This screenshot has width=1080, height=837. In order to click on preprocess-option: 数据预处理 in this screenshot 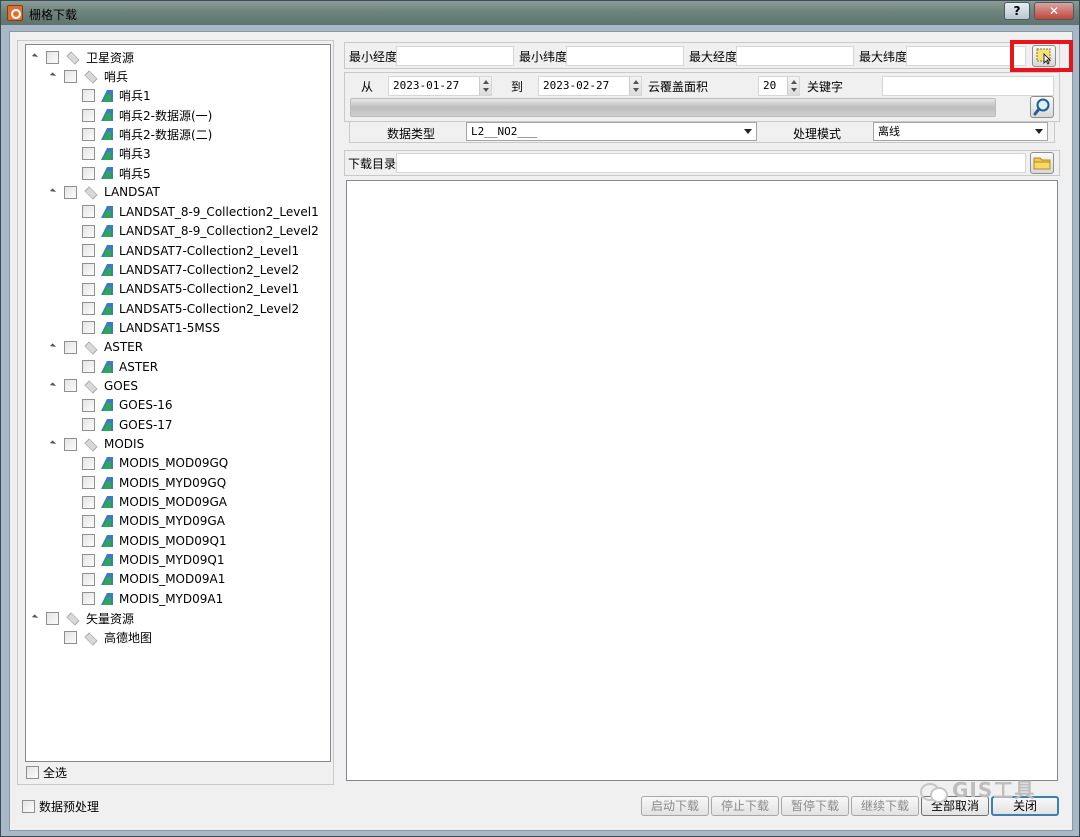, I will do `click(60, 806)`.